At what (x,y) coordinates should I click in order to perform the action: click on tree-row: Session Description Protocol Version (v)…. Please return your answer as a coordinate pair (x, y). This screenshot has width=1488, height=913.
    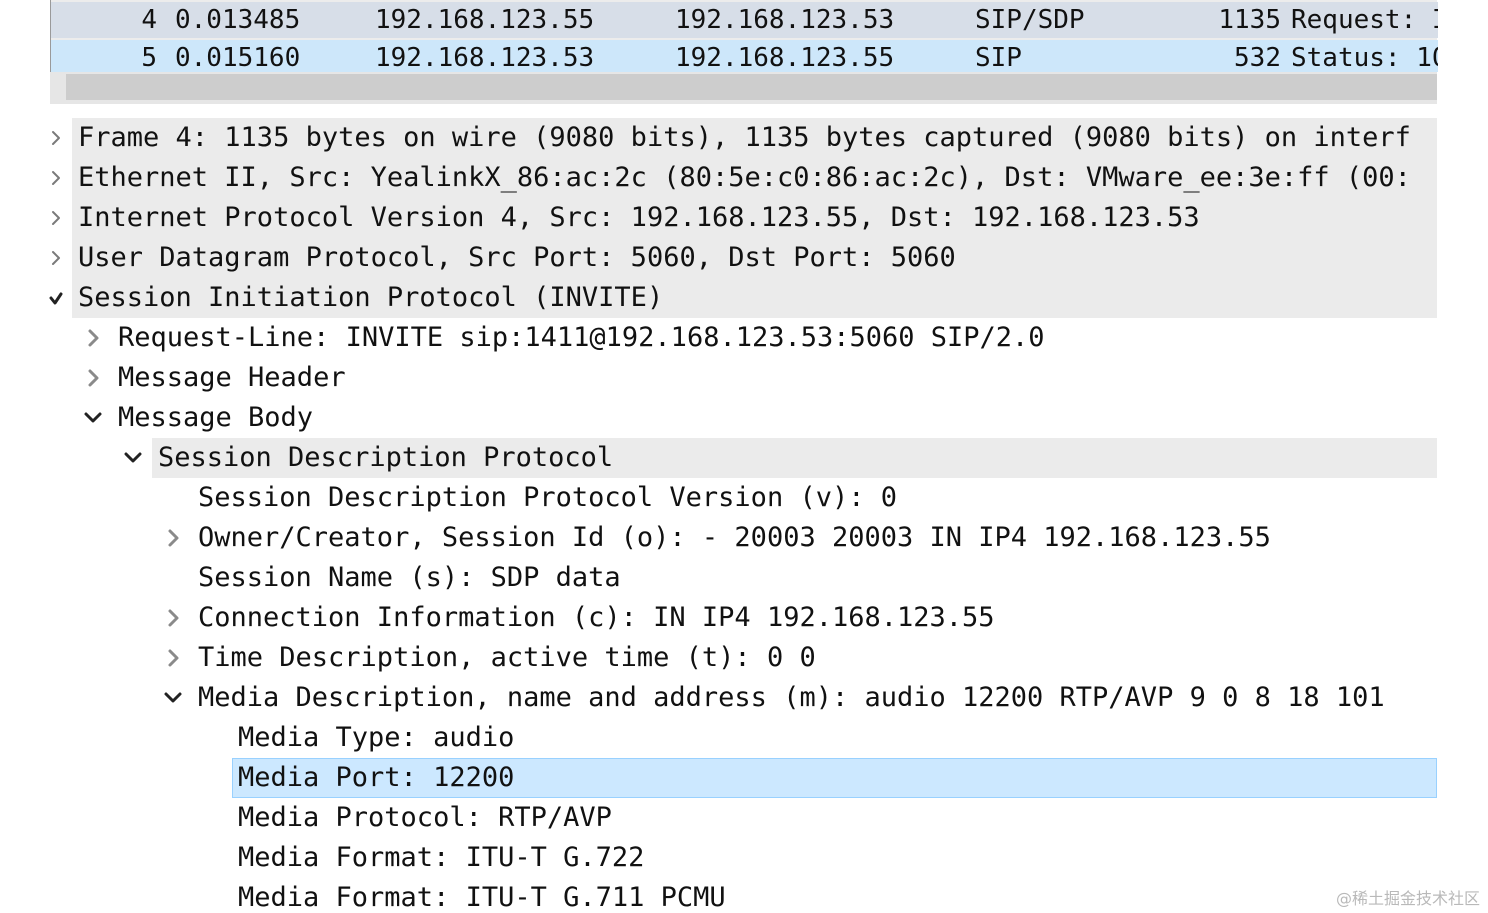
    Looking at the image, I should click on (744, 498).